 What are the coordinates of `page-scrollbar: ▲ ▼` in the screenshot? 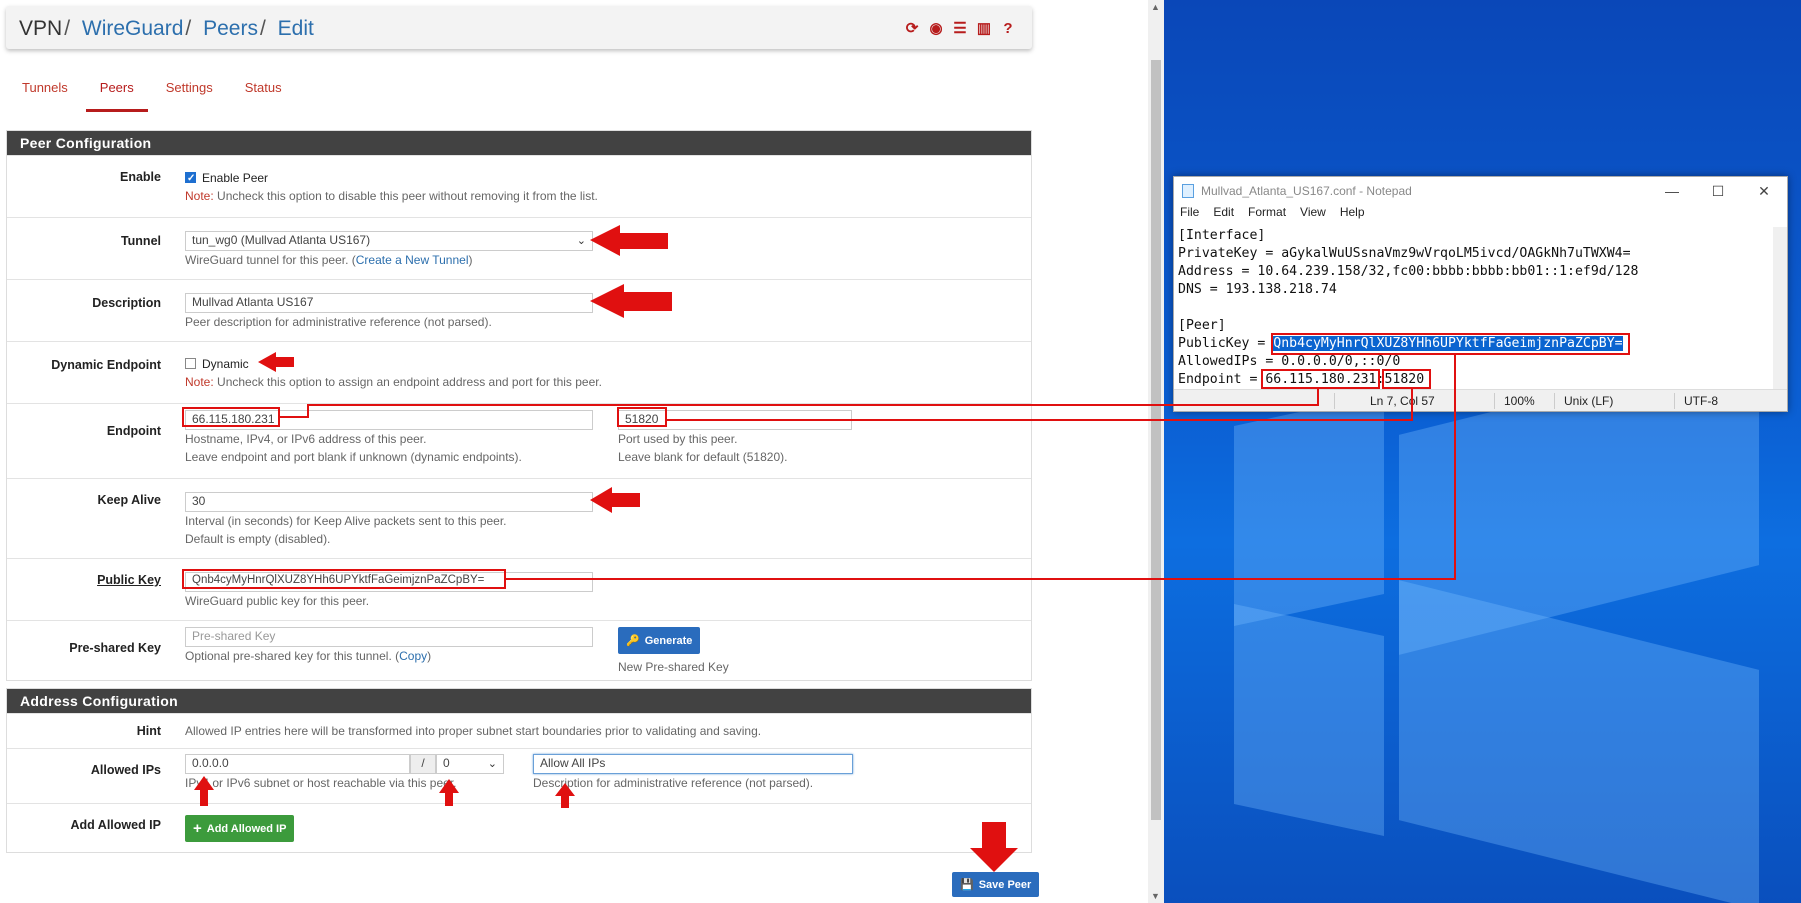 It's located at (1156, 451).